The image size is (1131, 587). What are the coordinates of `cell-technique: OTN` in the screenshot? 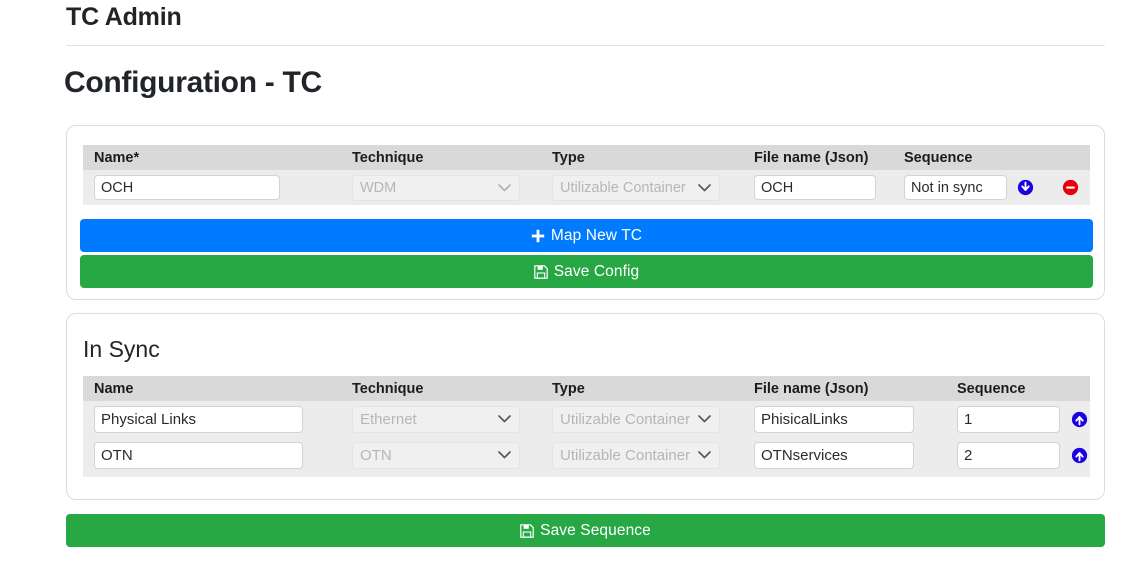 It's located at (441, 455).